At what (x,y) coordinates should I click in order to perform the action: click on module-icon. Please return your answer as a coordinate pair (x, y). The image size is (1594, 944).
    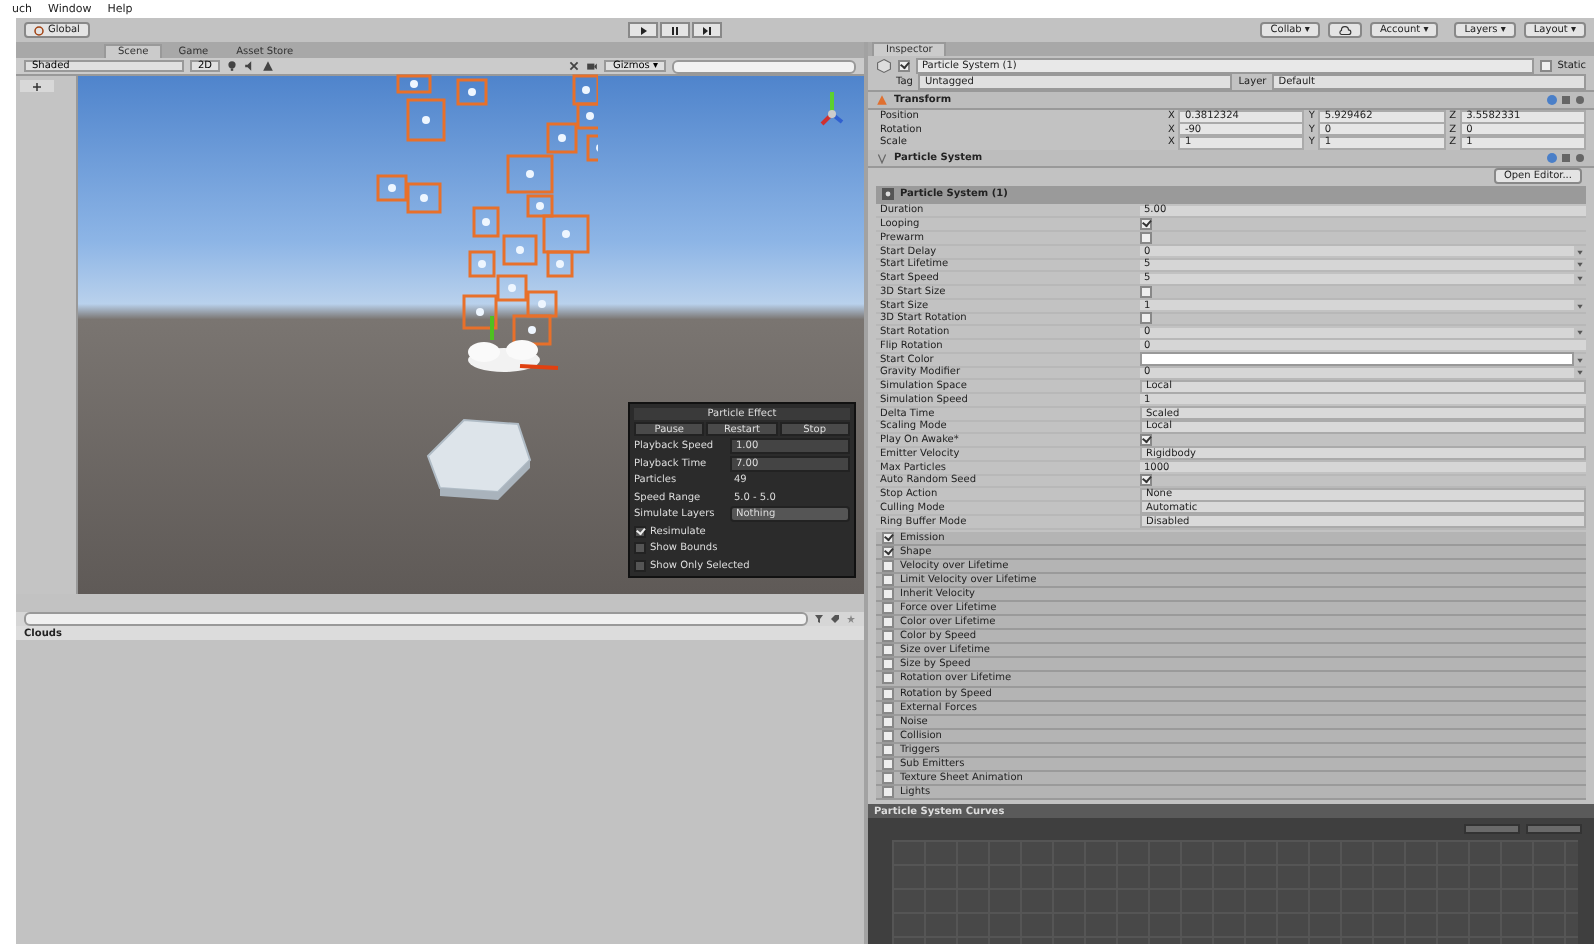
    Looking at the image, I should click on (888, 194).